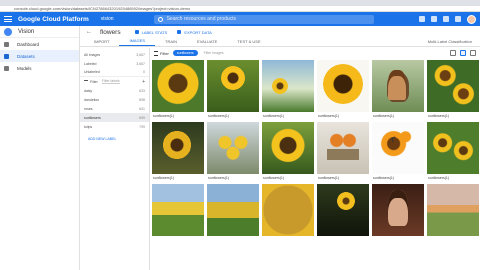  I want to click on label-name: roses, so click(88, 108).